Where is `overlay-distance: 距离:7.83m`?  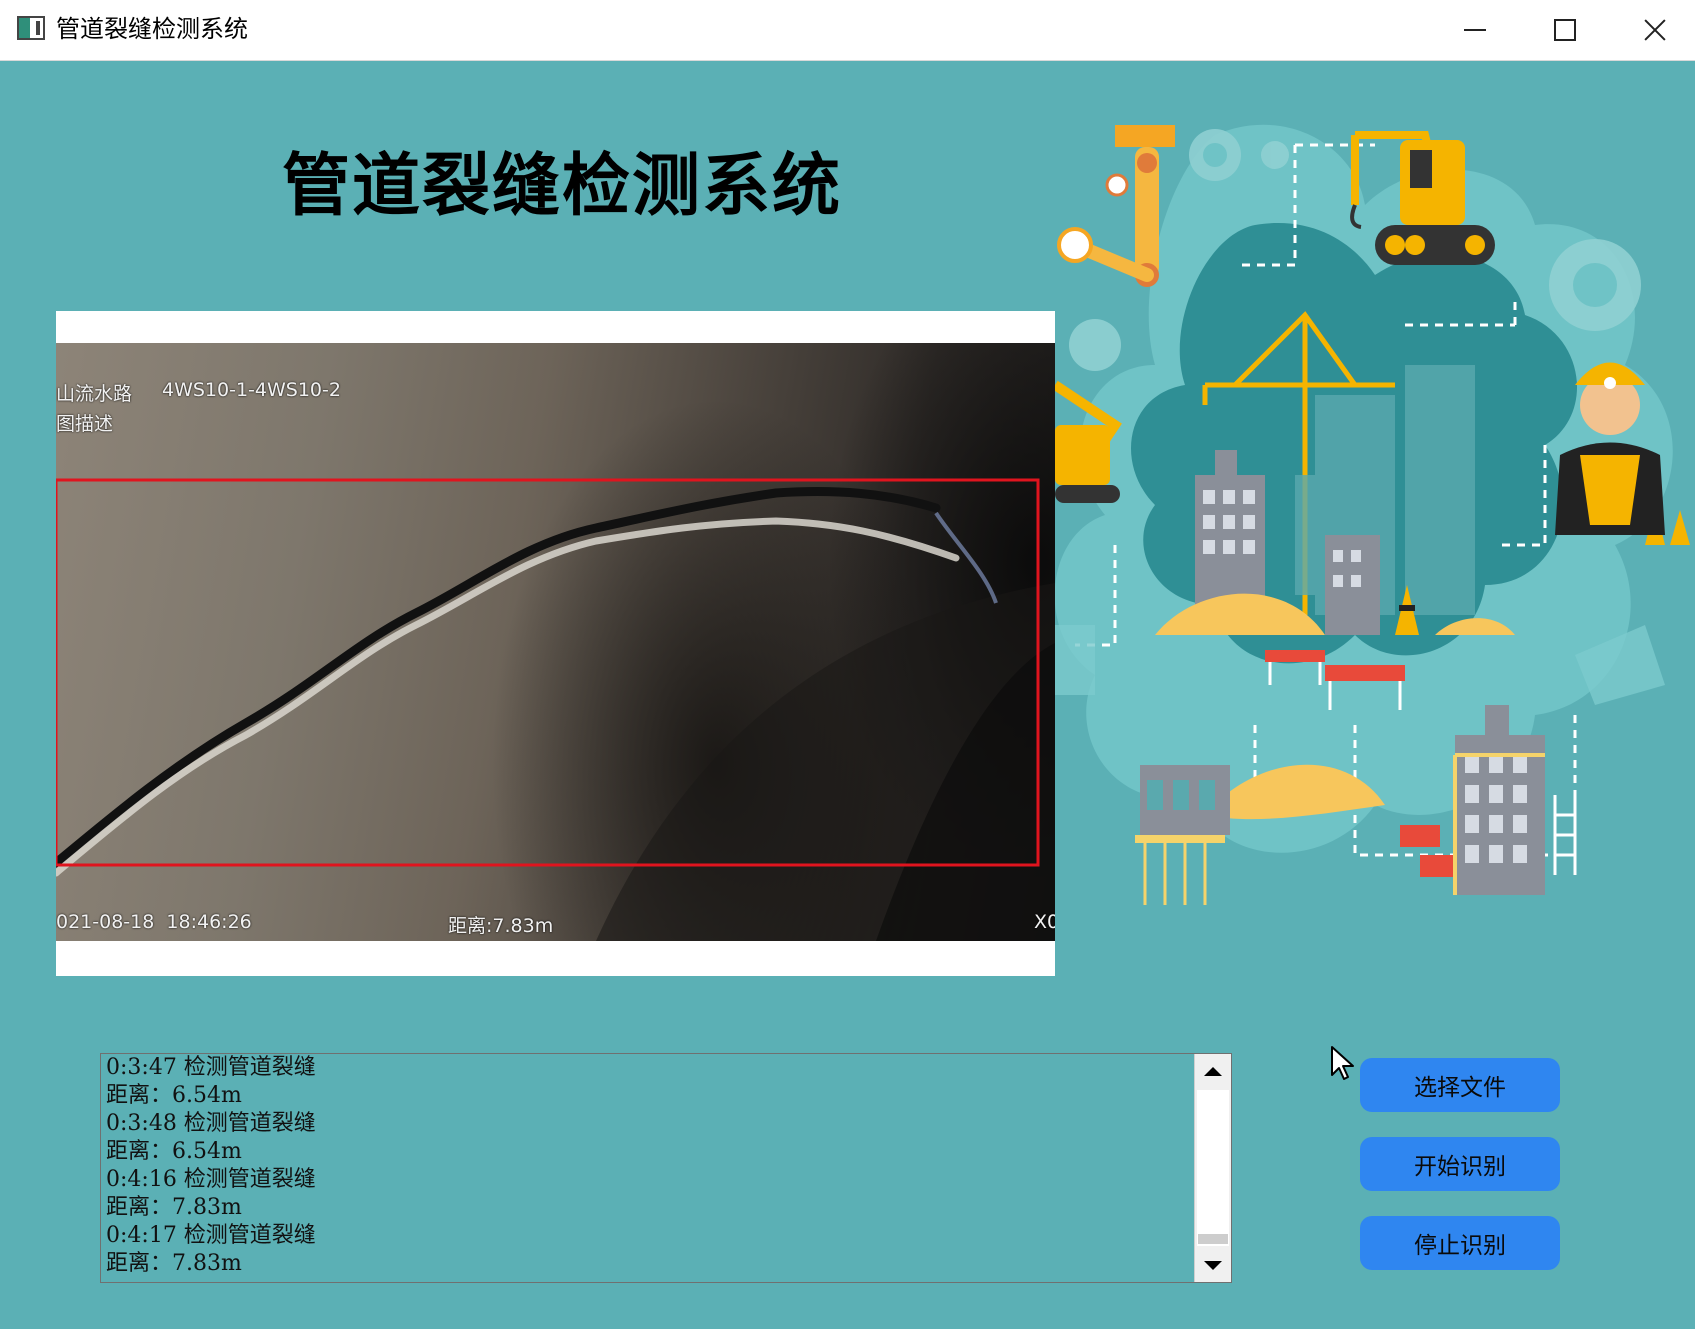
overlay-distance: 距离:7.83m is located at coordinates (501, 926).